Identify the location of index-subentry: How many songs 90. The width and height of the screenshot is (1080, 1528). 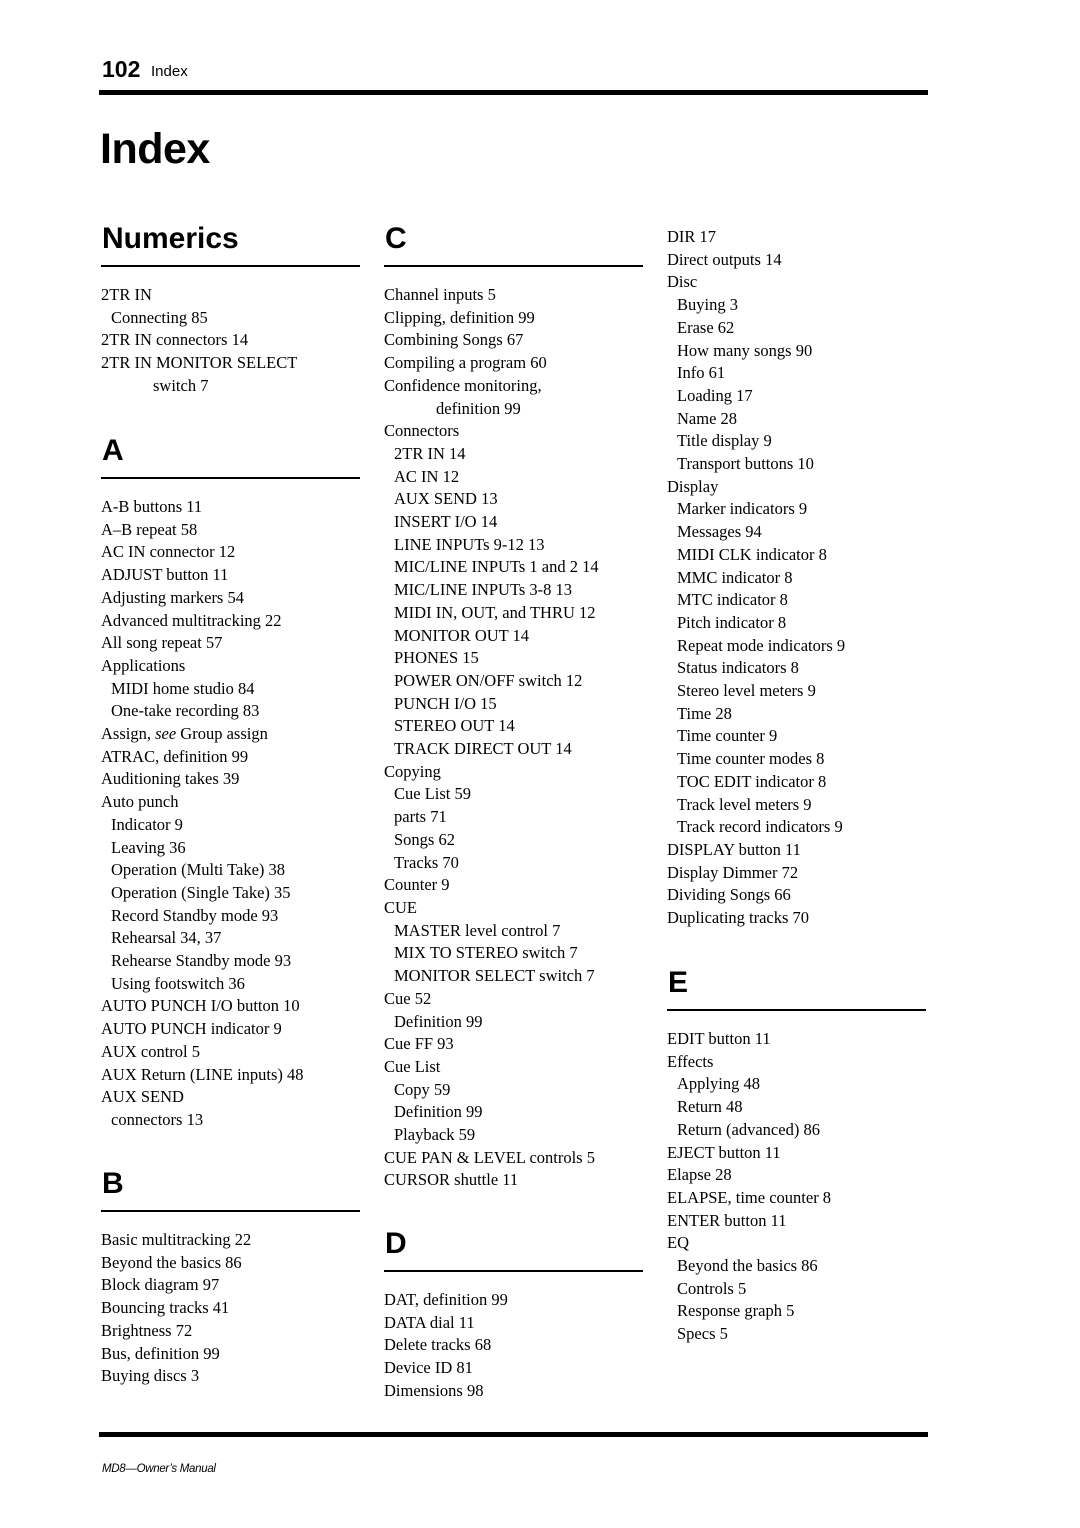
(745, 350).